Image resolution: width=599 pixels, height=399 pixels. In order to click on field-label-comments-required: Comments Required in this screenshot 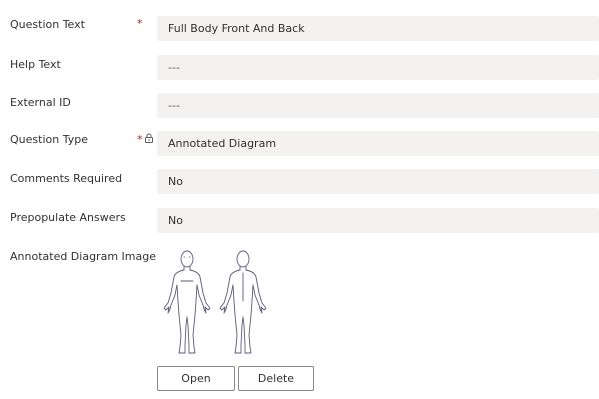, I will do `click(66, 178)`.